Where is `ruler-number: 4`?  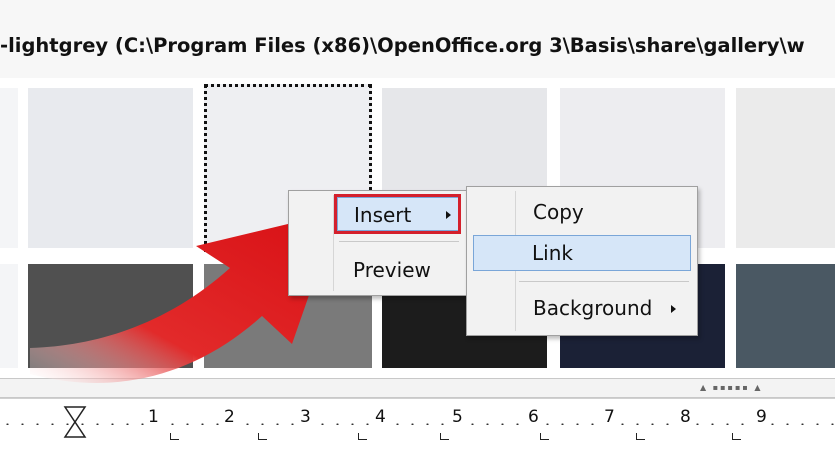 ruler-number: 4 is located at coordinates (380, 417).